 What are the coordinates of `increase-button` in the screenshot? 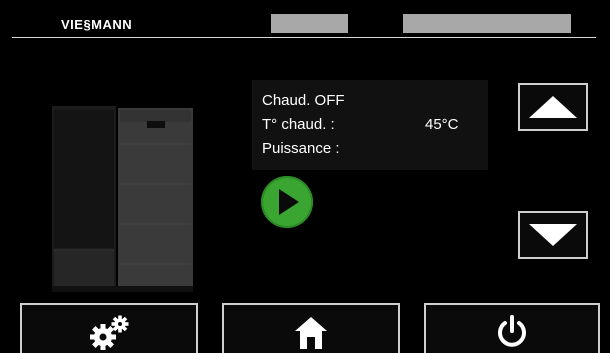 It's located at (553, 107).